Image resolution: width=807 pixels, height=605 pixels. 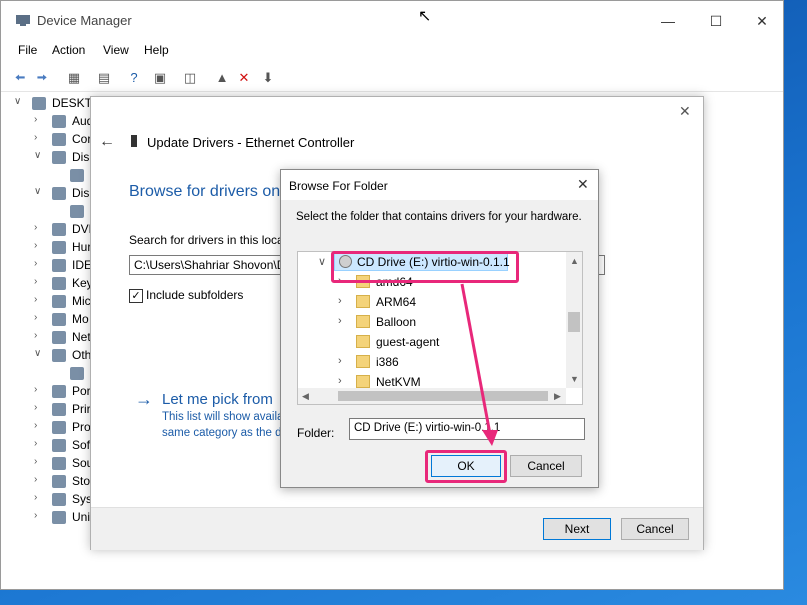 I want to click on tree-item: › Aud, so click(x=47, y=122).